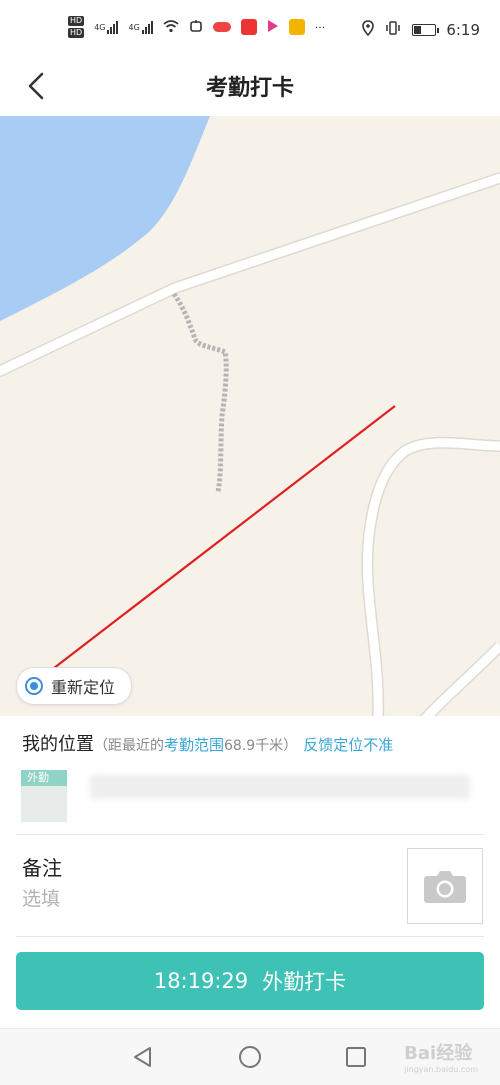 The height and width of the screenshot is (1085, 500). I want to click on camera-icon, so click(445, 887).